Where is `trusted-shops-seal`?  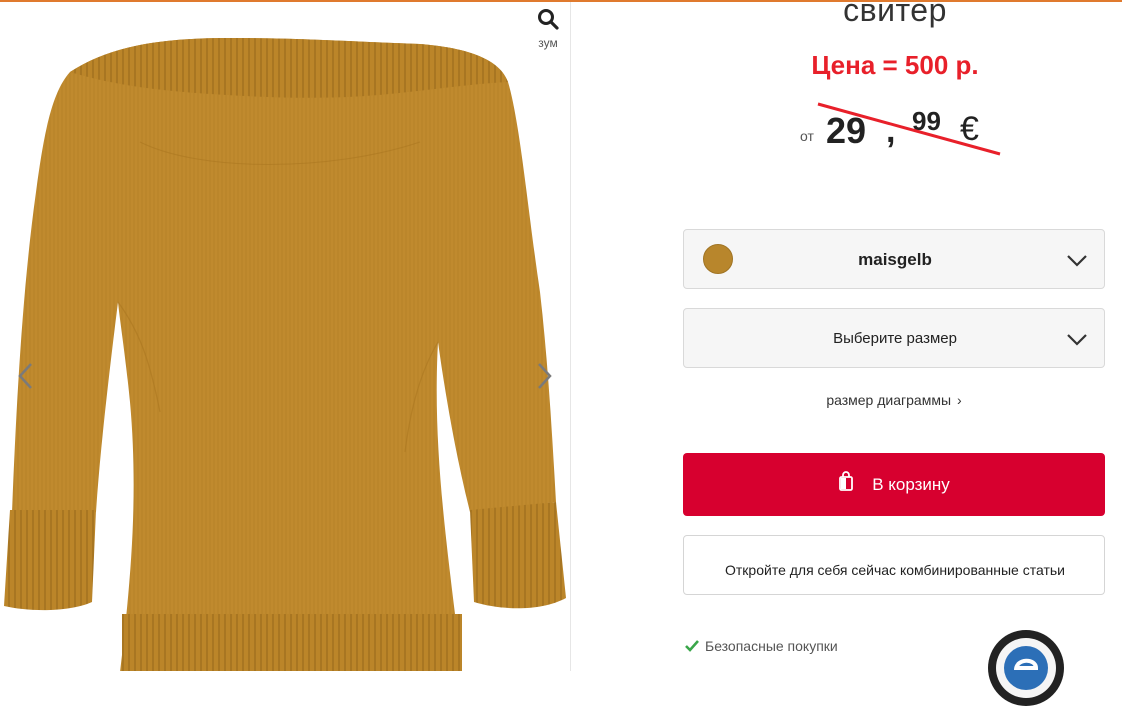
trusted-shops-seal is located at coordinates (1026, 668).